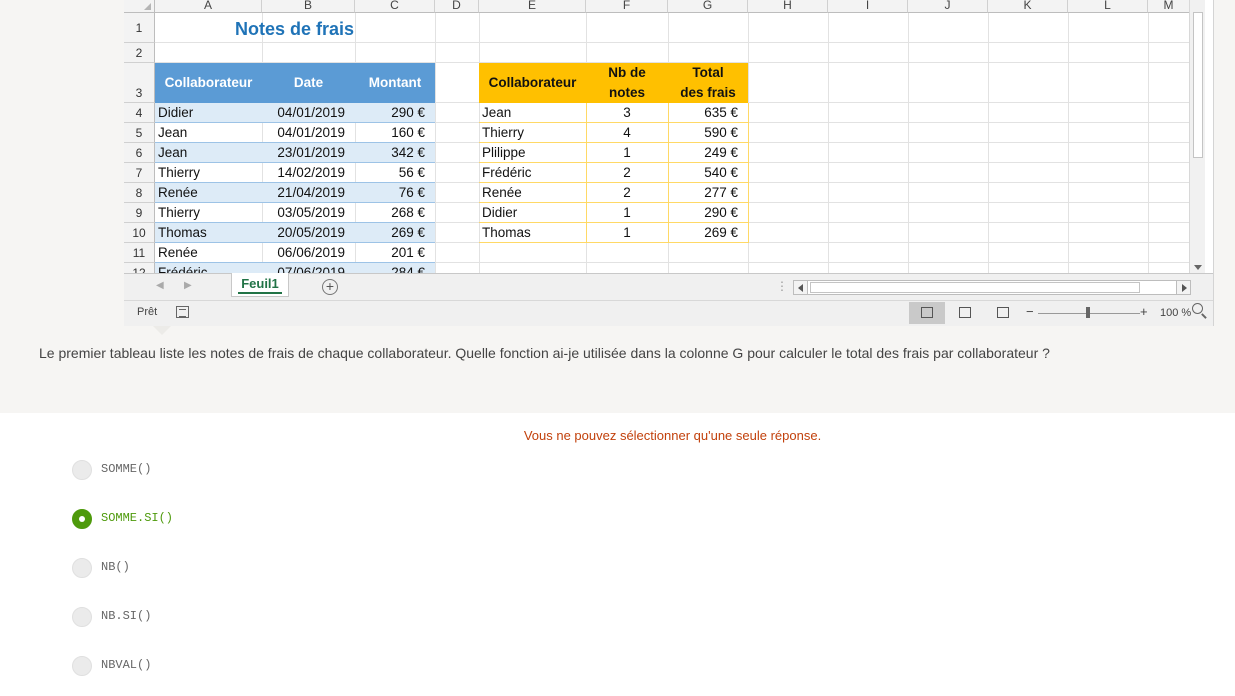  I want to click on column-header-i: I, so click(868, 6).